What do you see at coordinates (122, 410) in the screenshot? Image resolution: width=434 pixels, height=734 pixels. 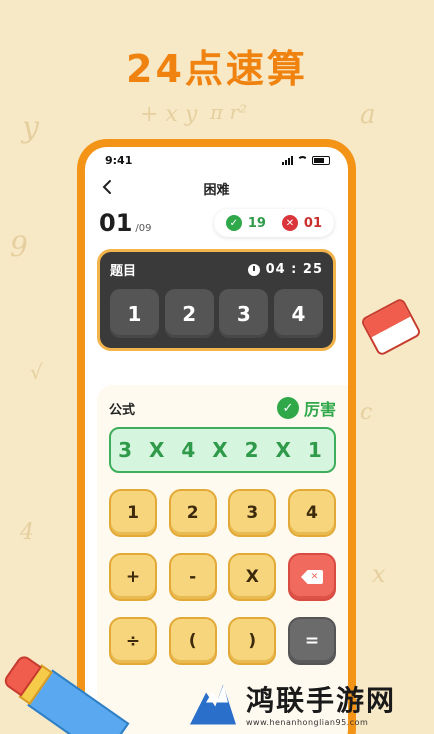 I see `formula-label: 公式` at bounding box center [122, 410].